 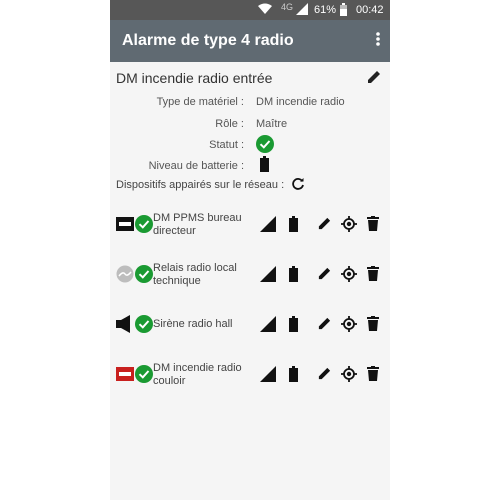 I want to click on paired-devices-label: Dispositifs appairés sur le réseau :, so click(x=200, y=185).